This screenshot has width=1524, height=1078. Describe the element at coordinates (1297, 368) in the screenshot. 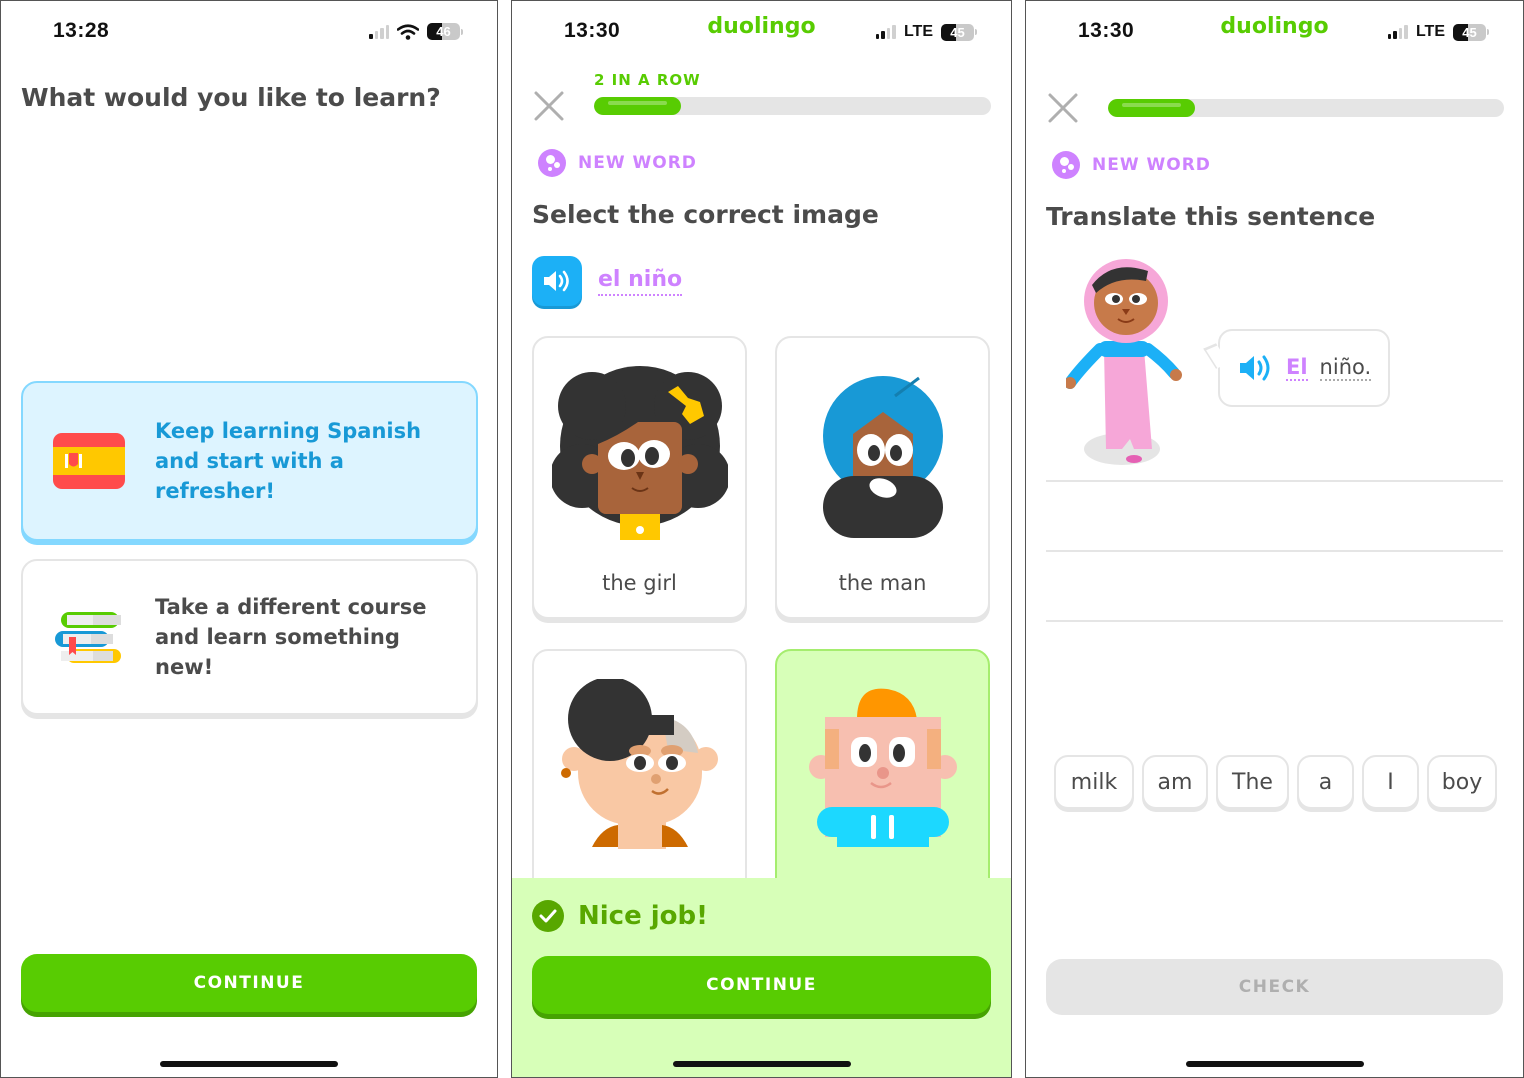

I see `sentence-word: El` at that location.